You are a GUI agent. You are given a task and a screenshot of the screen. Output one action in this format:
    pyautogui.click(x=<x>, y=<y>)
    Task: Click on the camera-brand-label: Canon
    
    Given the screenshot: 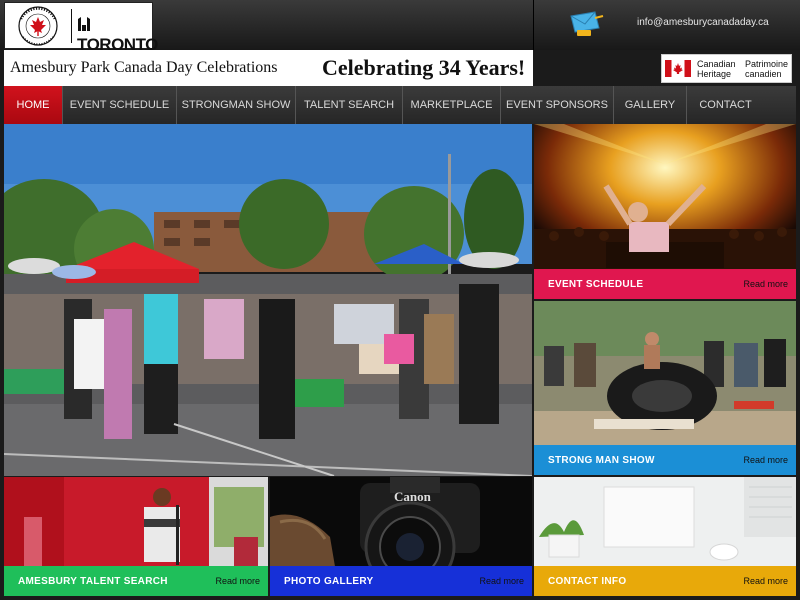 What is the action you would take?
    pyautogui.click(x=412, y=496)
    